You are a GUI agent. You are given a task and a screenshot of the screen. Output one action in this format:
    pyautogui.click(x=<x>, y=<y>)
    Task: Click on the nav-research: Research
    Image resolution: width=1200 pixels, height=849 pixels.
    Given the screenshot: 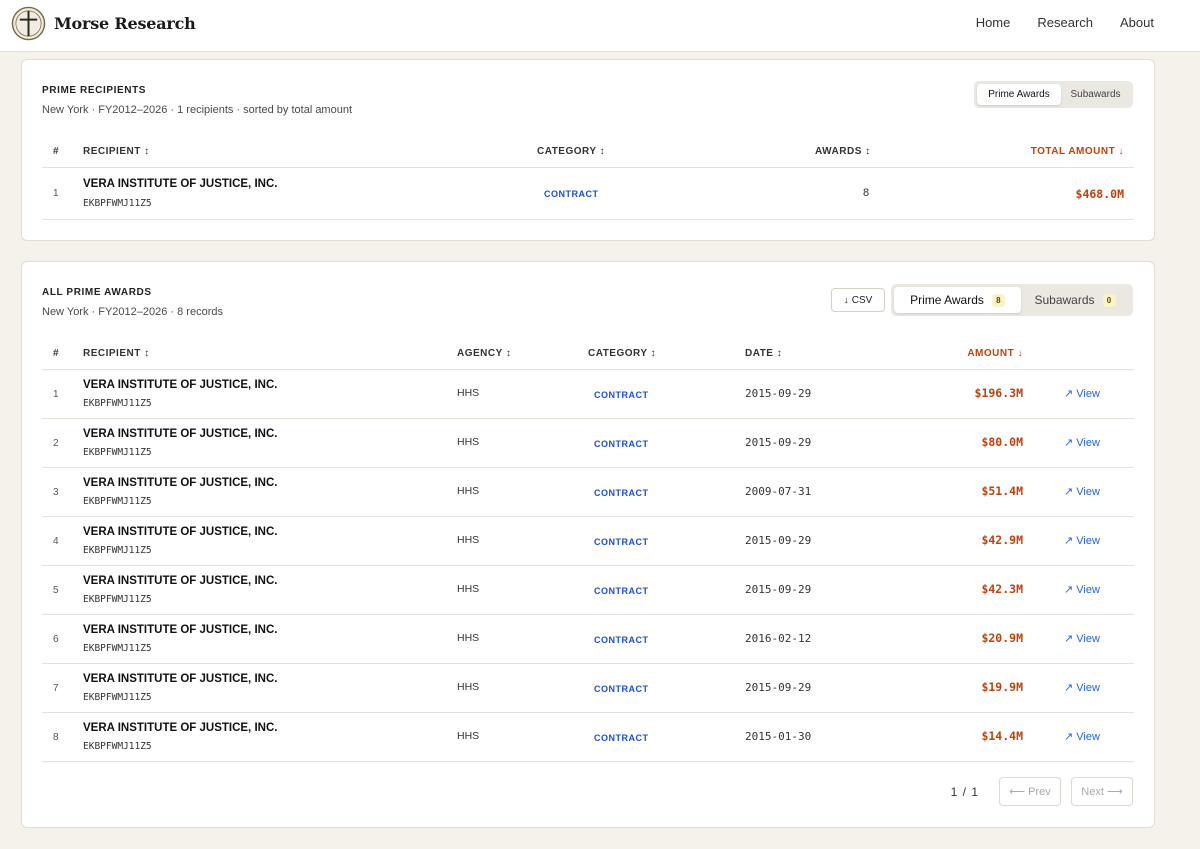 What is the action you would take?
    pyautogui.click(x=1065, y=22)
    